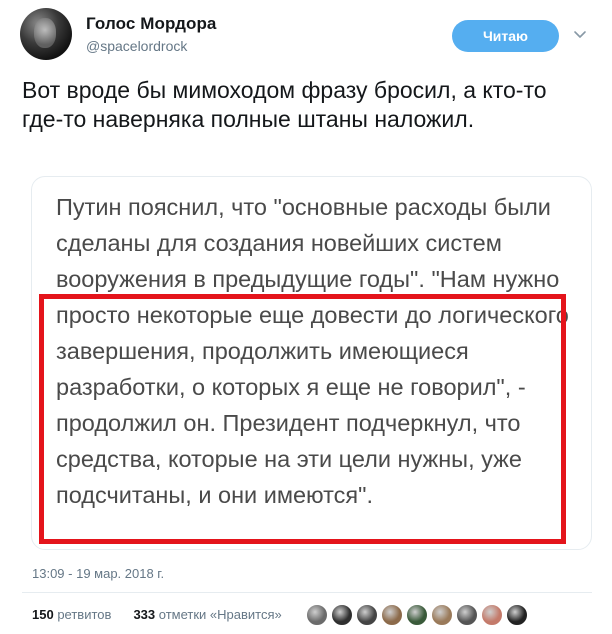 This screenshot has width=612, height=634. I want to click on avatar-5-icon, so click(417, 615).